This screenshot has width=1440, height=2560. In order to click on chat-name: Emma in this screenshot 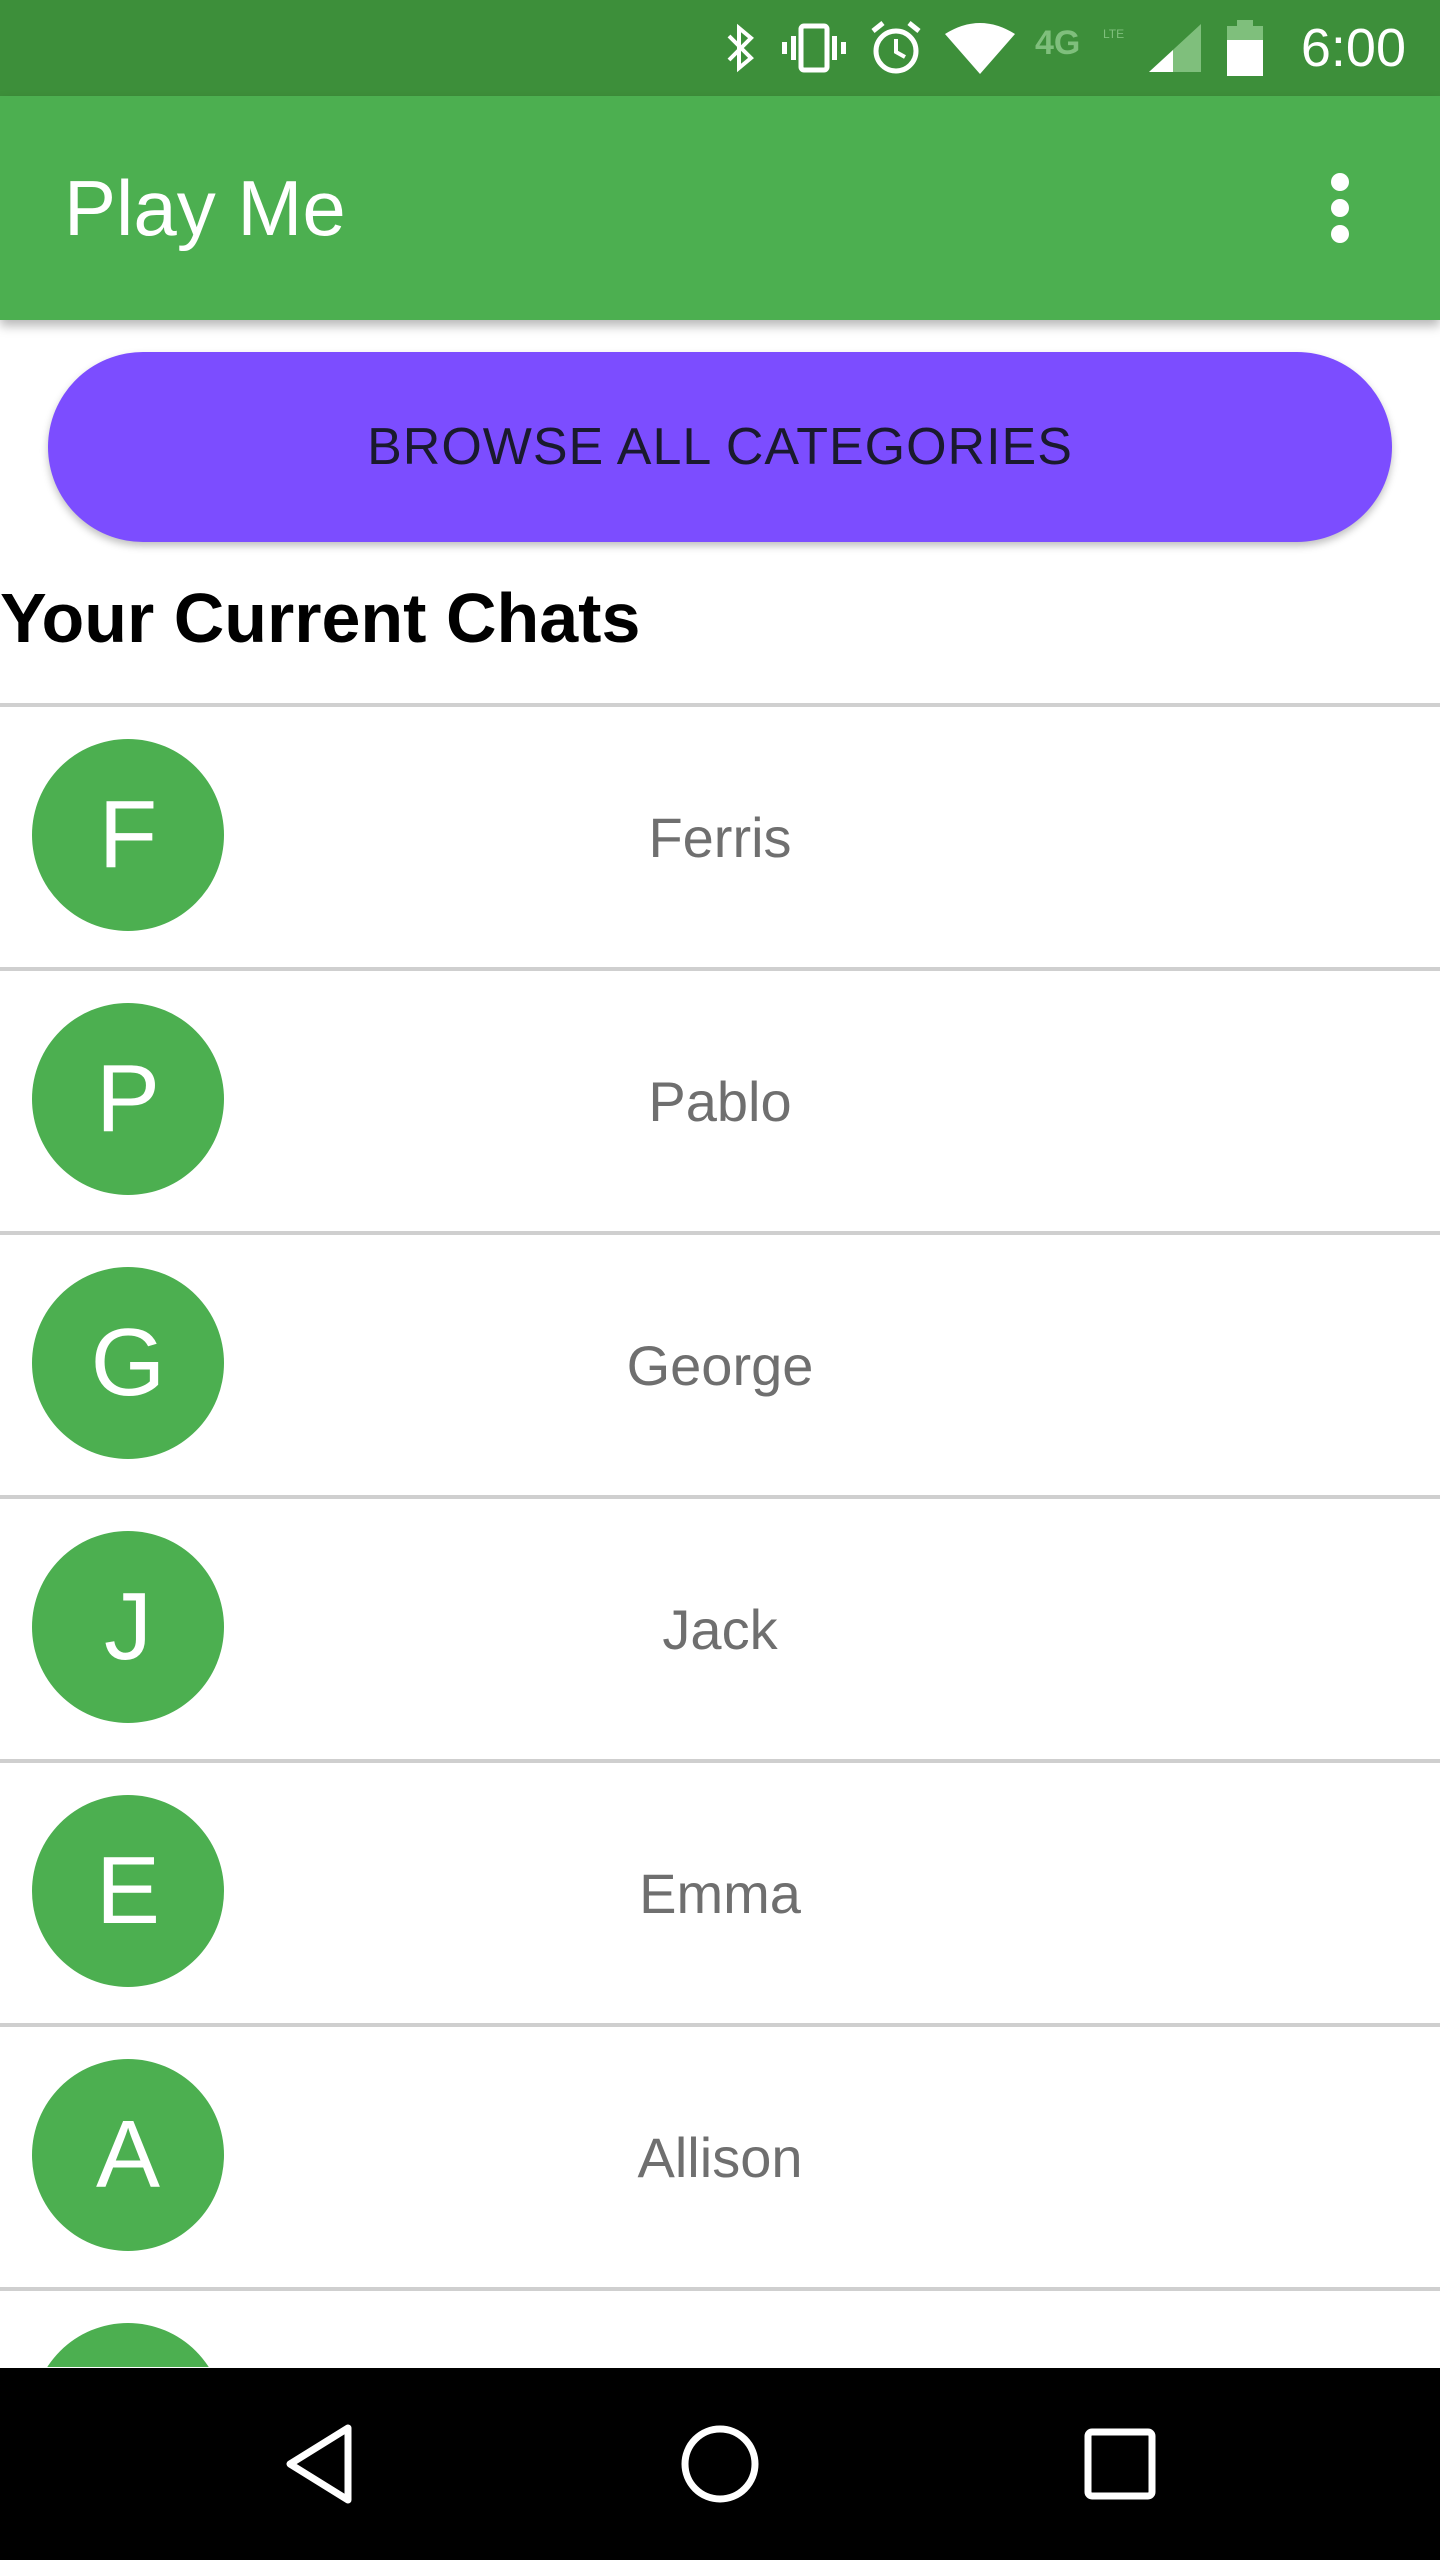, I will do `click(720, 1893)`.